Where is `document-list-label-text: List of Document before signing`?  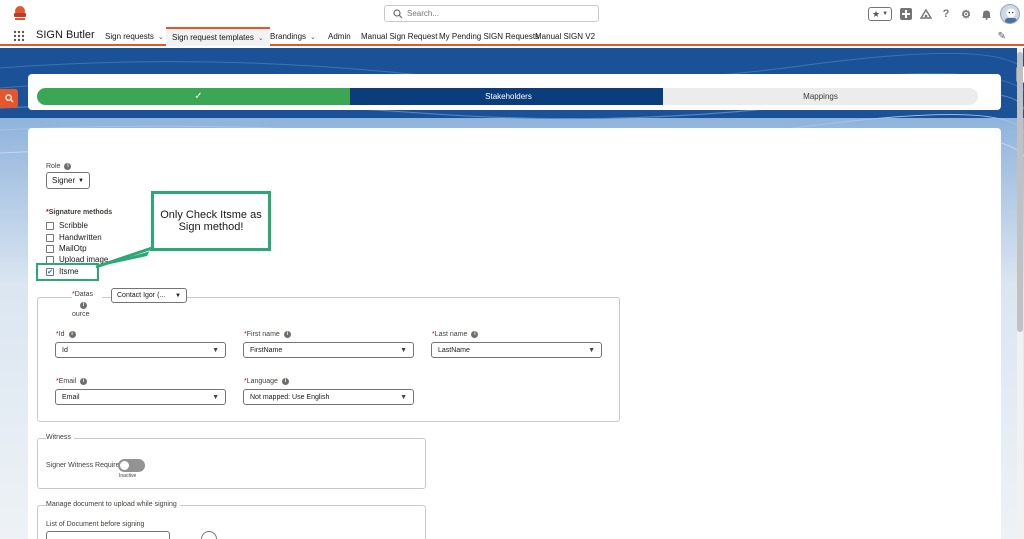 document-list-label-text: List of Document before signing is located at coordinates (95, 524).